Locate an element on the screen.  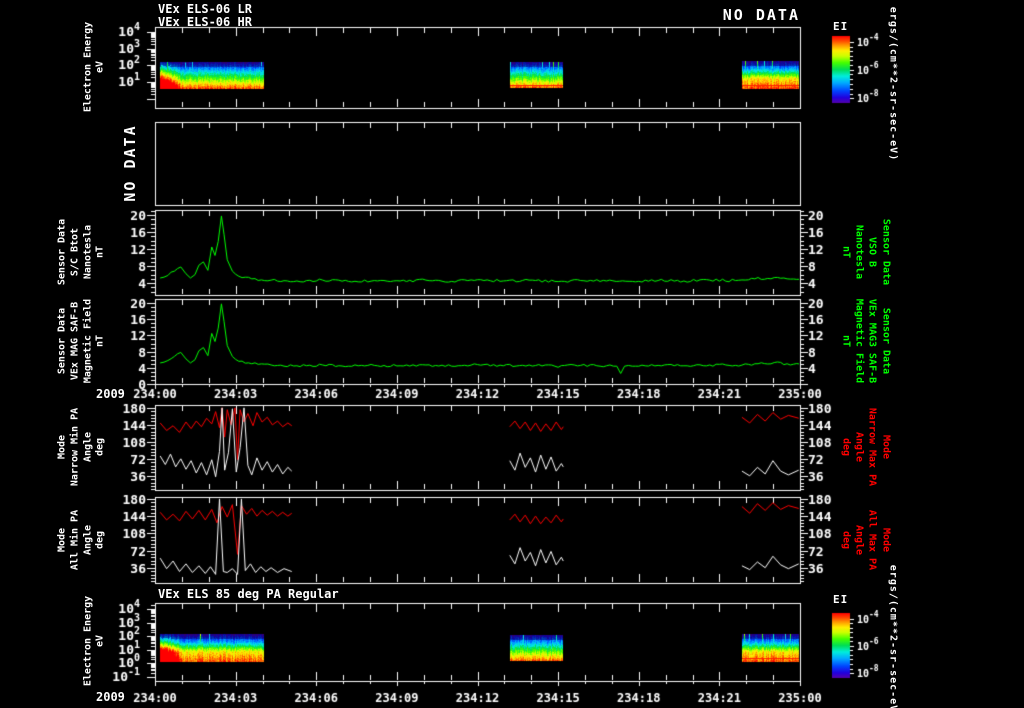
panel5-right-label-line1: Mode is located at coordinates (886, 447).